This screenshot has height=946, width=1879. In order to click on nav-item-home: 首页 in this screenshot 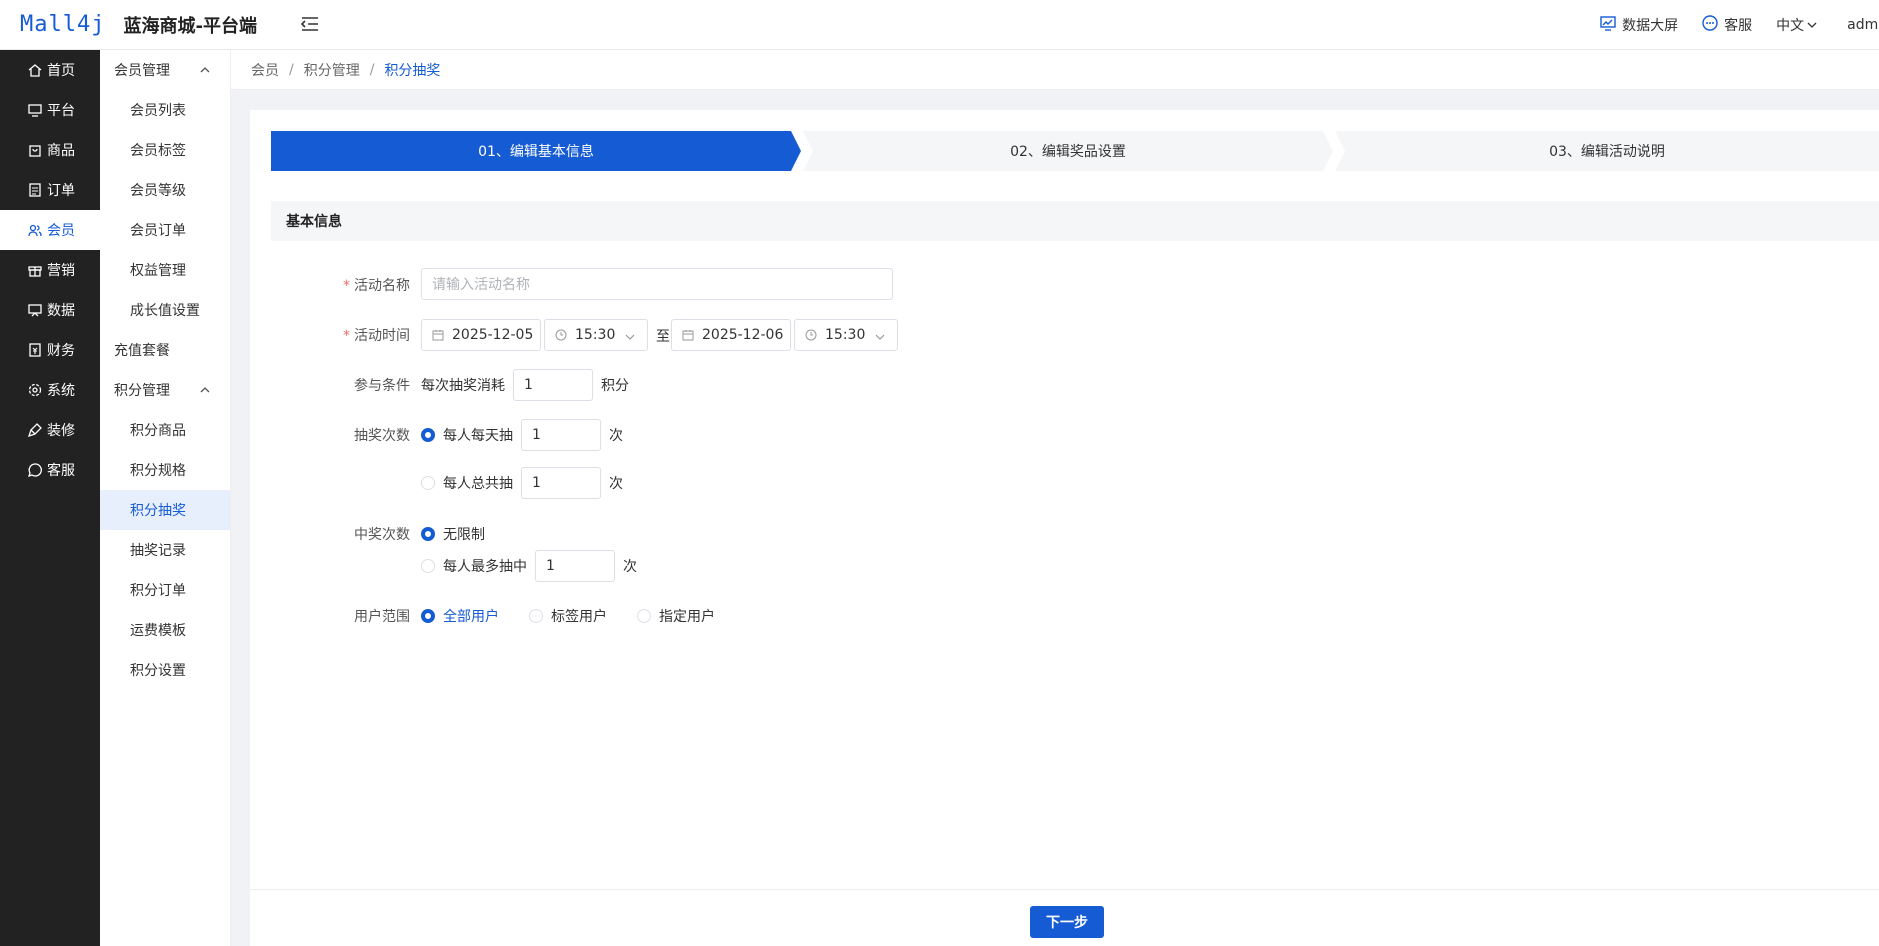, I will do `click(50, 70)`.